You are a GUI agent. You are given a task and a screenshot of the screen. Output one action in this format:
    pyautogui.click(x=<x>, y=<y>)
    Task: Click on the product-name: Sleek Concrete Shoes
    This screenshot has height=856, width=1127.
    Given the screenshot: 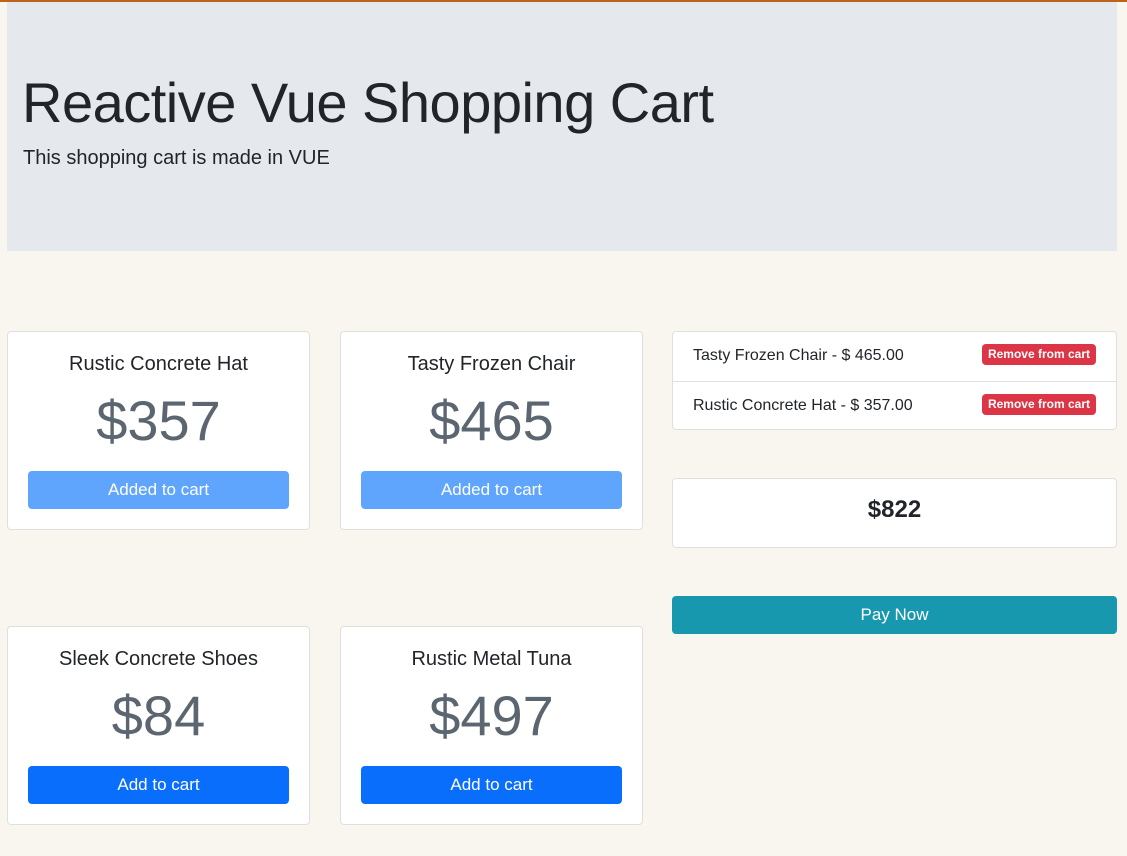 What is the action you would take?
    pyautogui.click(x=158, y=659)
    